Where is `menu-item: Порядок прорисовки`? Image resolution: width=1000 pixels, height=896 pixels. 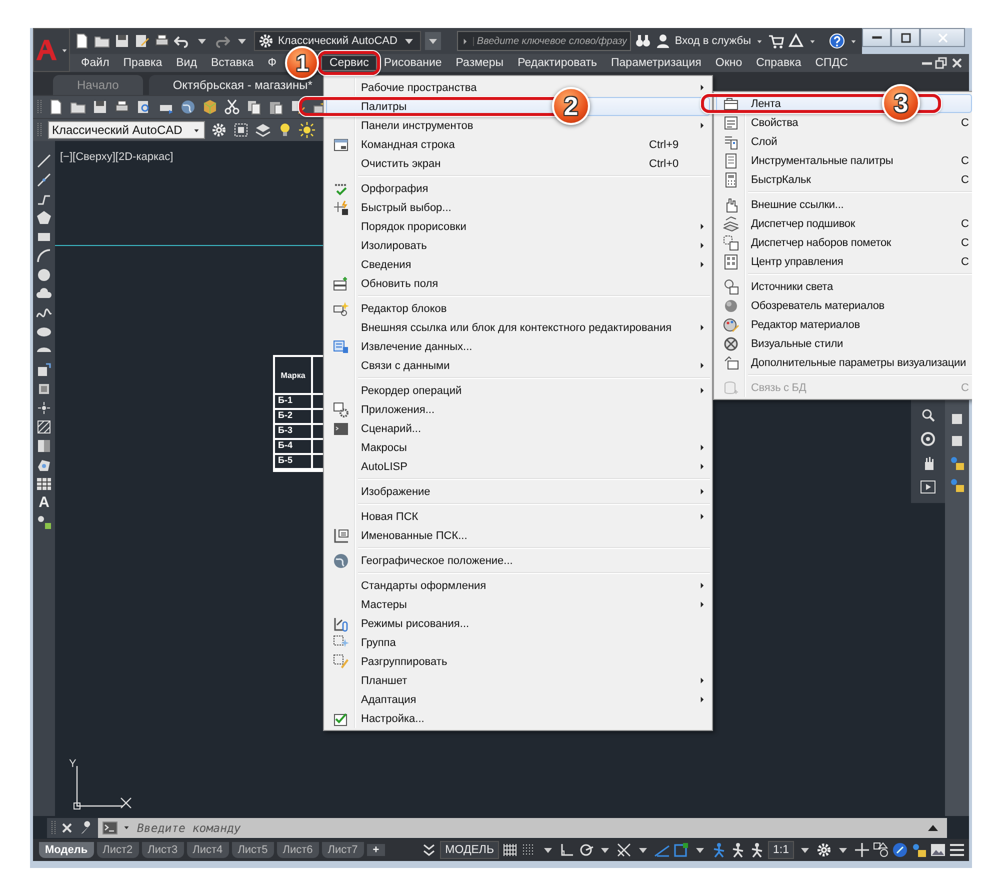 menu-item: Порядок прорисовки is located at coordinates (518, 226).